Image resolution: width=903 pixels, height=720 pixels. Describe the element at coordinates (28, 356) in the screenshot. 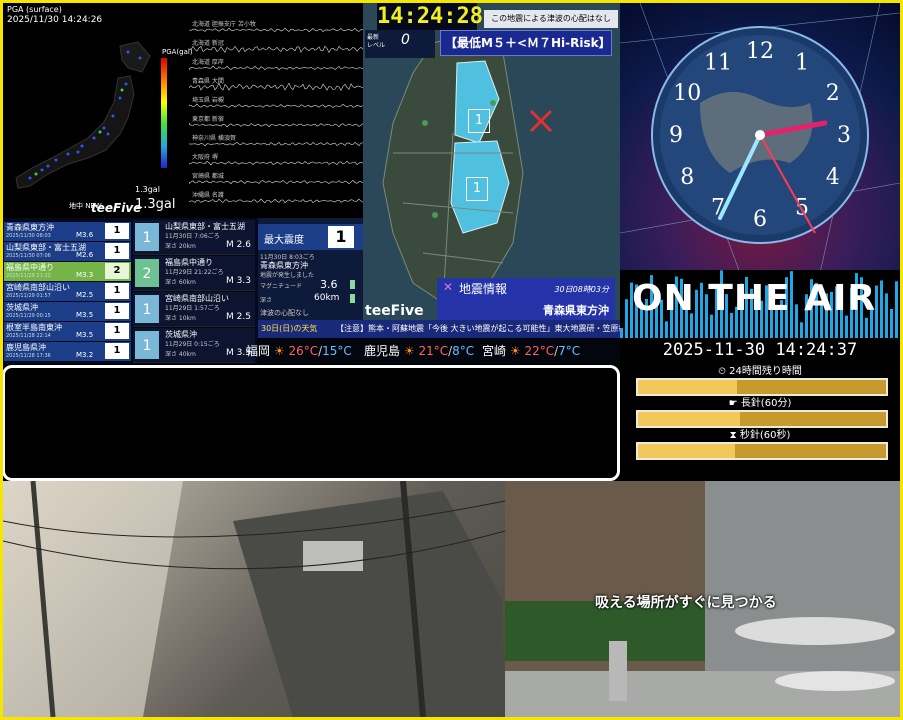

I see `quake-list-date: 2025/11/28 17:36` at that location.